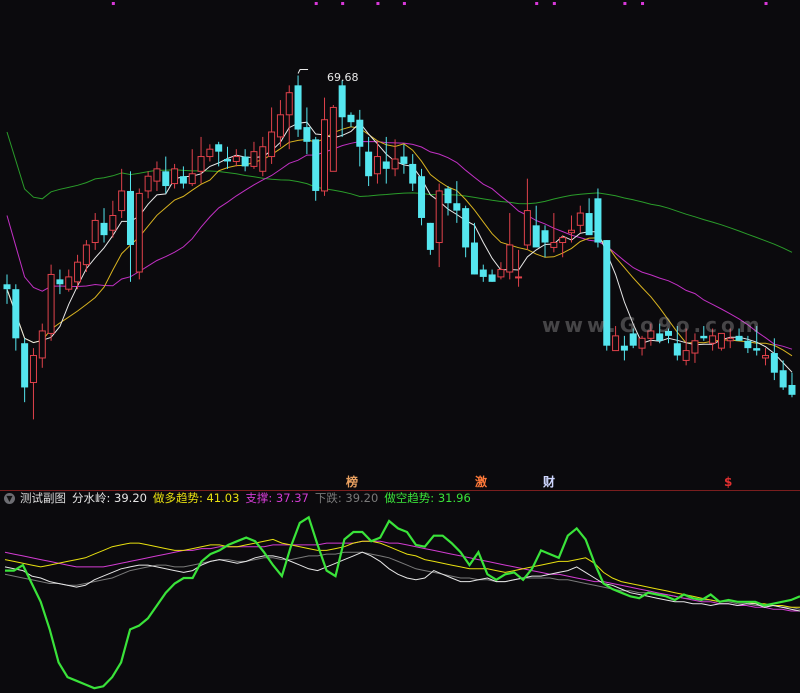 The height and width of the screenshot is (693, 800). I want to click on event-tag-bang: 榜, so click(352, 482).